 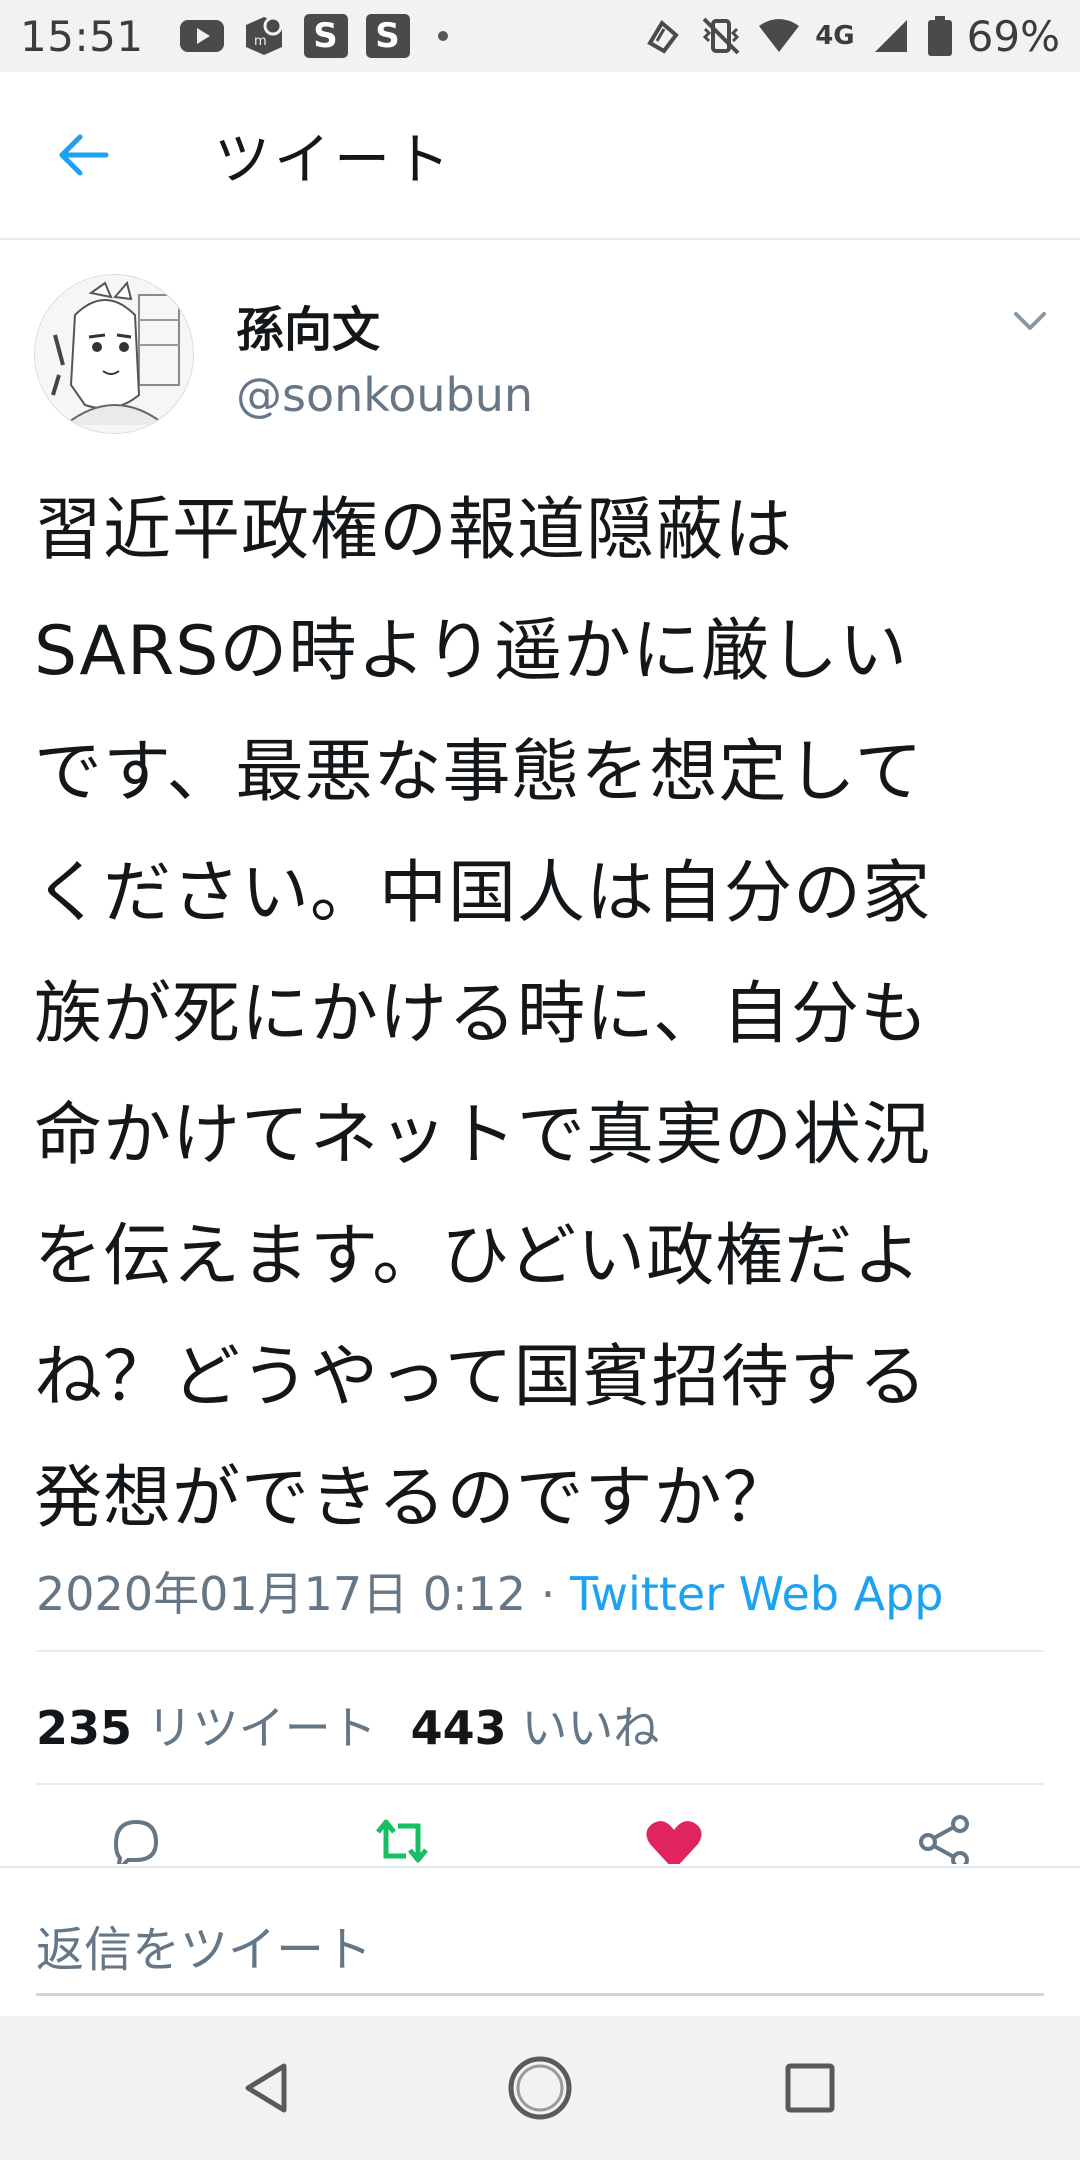 I want to click on nav-back-button, so click(x=268, y=2088).